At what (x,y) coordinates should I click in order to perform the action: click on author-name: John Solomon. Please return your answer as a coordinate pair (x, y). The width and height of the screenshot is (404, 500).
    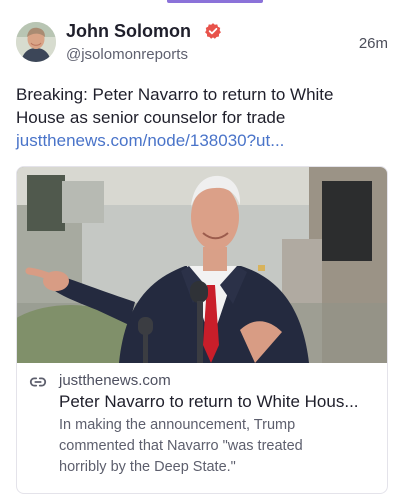
    Looking at the image, I should click on (128, 31).